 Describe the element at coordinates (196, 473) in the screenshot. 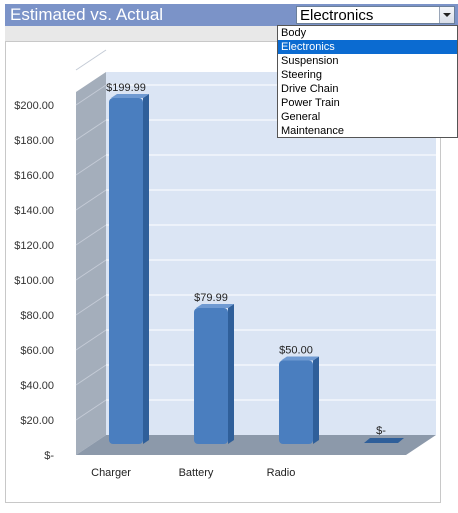

I see `category-label: Battery` at that location.